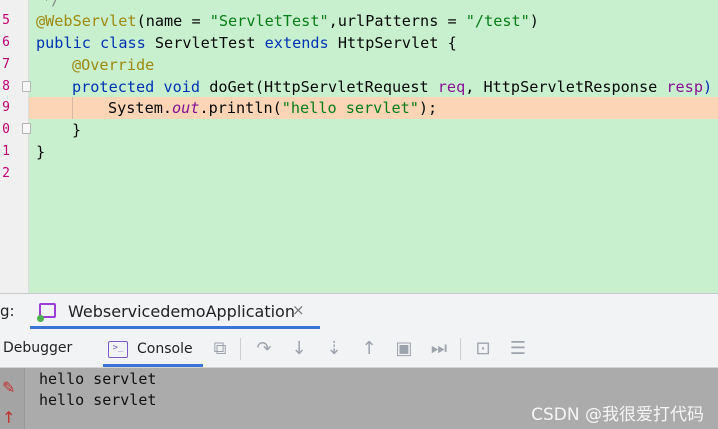  What do you see at coordinates (6, 107) in the screenshot?
I see `line-number: 9` at bounding box center [6, 107].